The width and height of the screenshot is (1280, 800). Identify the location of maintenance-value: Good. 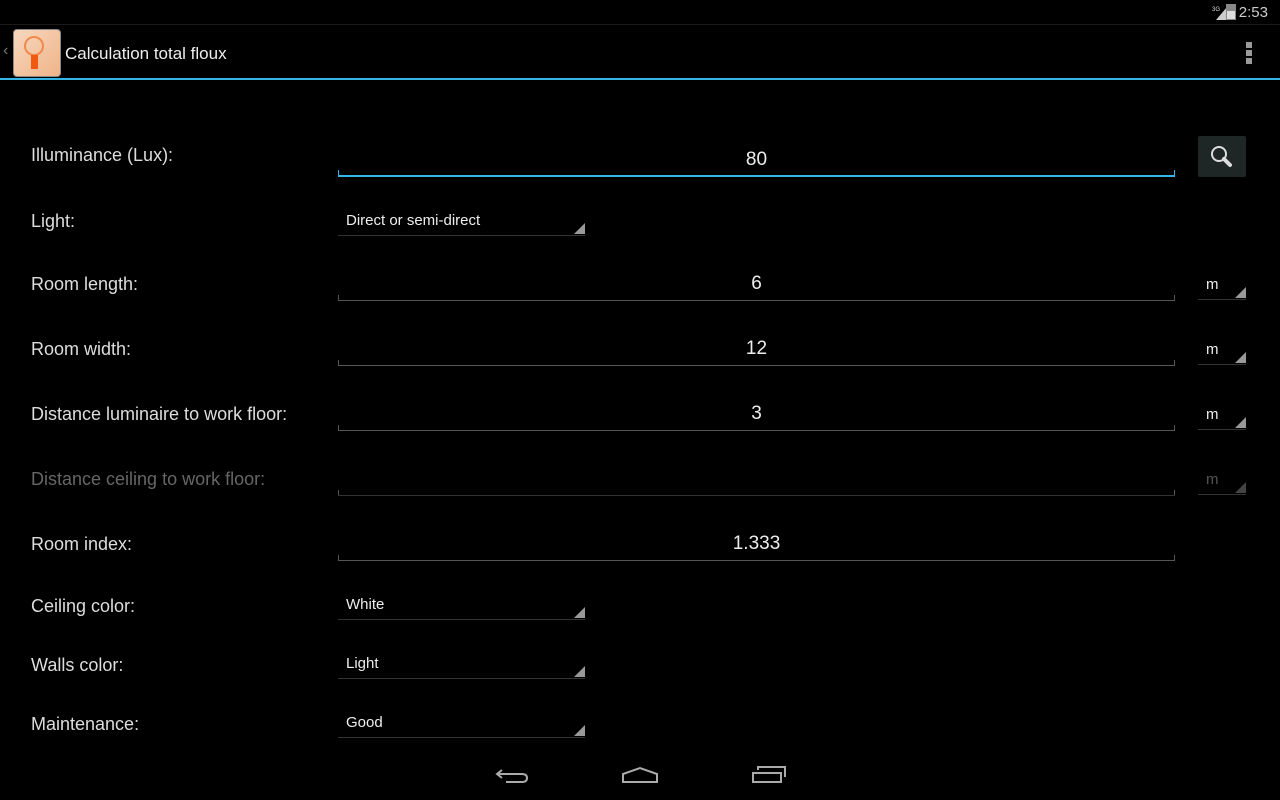
(364, 722).